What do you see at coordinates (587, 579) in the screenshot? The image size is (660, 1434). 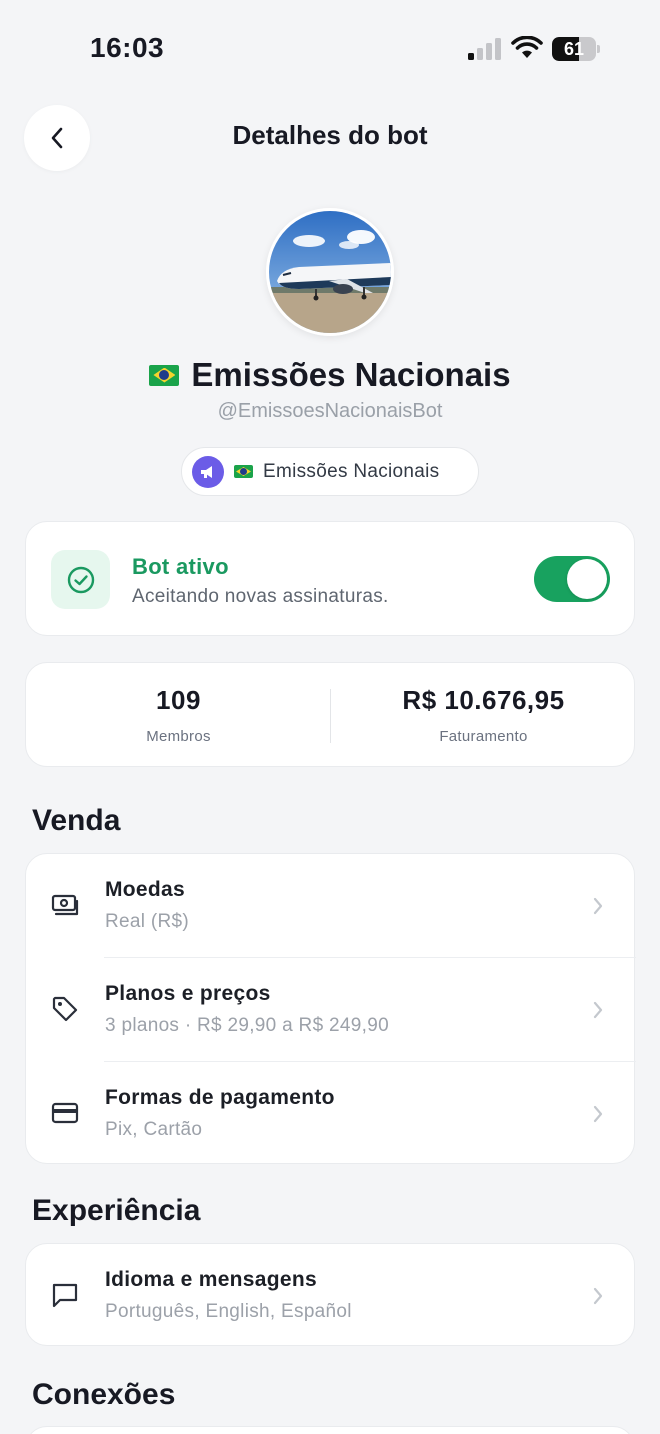 I see `toggle-knob` at bounding box center [587, 579].